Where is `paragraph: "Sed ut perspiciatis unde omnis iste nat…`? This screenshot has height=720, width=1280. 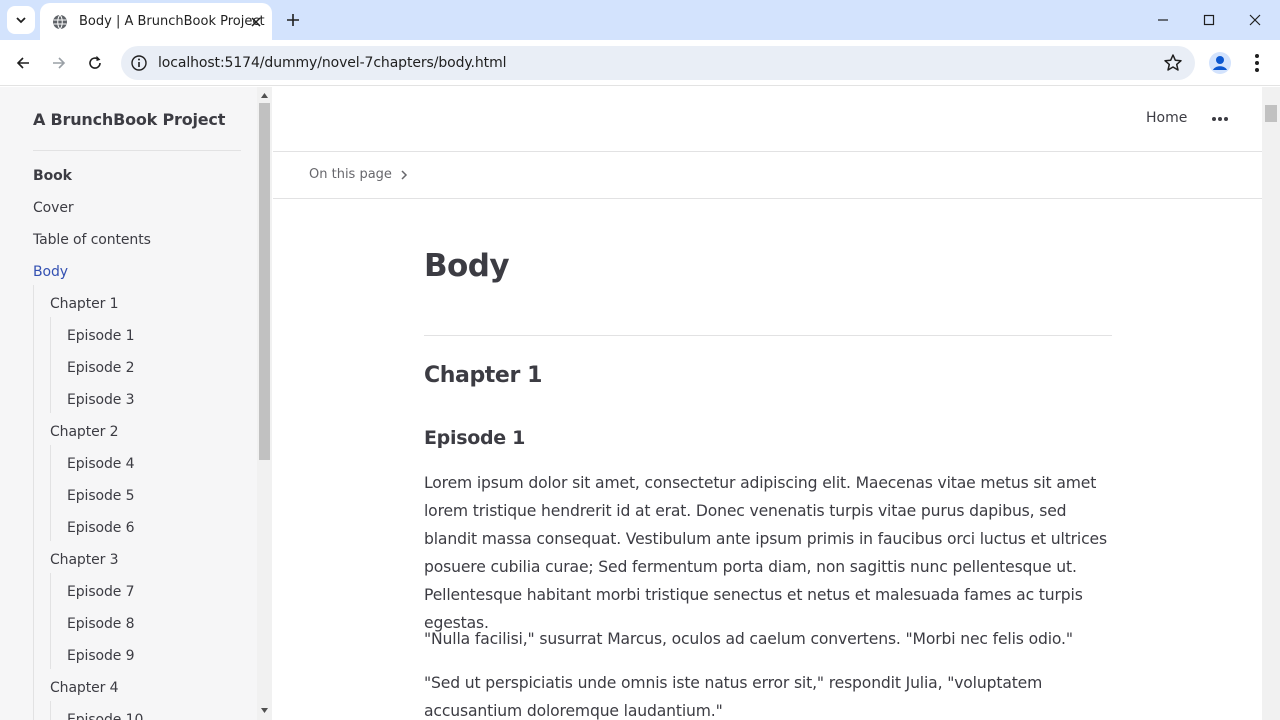 paragraph: "Sed ut perspiciatis unde omnis iste nat… is located at coordinates (733, 697).